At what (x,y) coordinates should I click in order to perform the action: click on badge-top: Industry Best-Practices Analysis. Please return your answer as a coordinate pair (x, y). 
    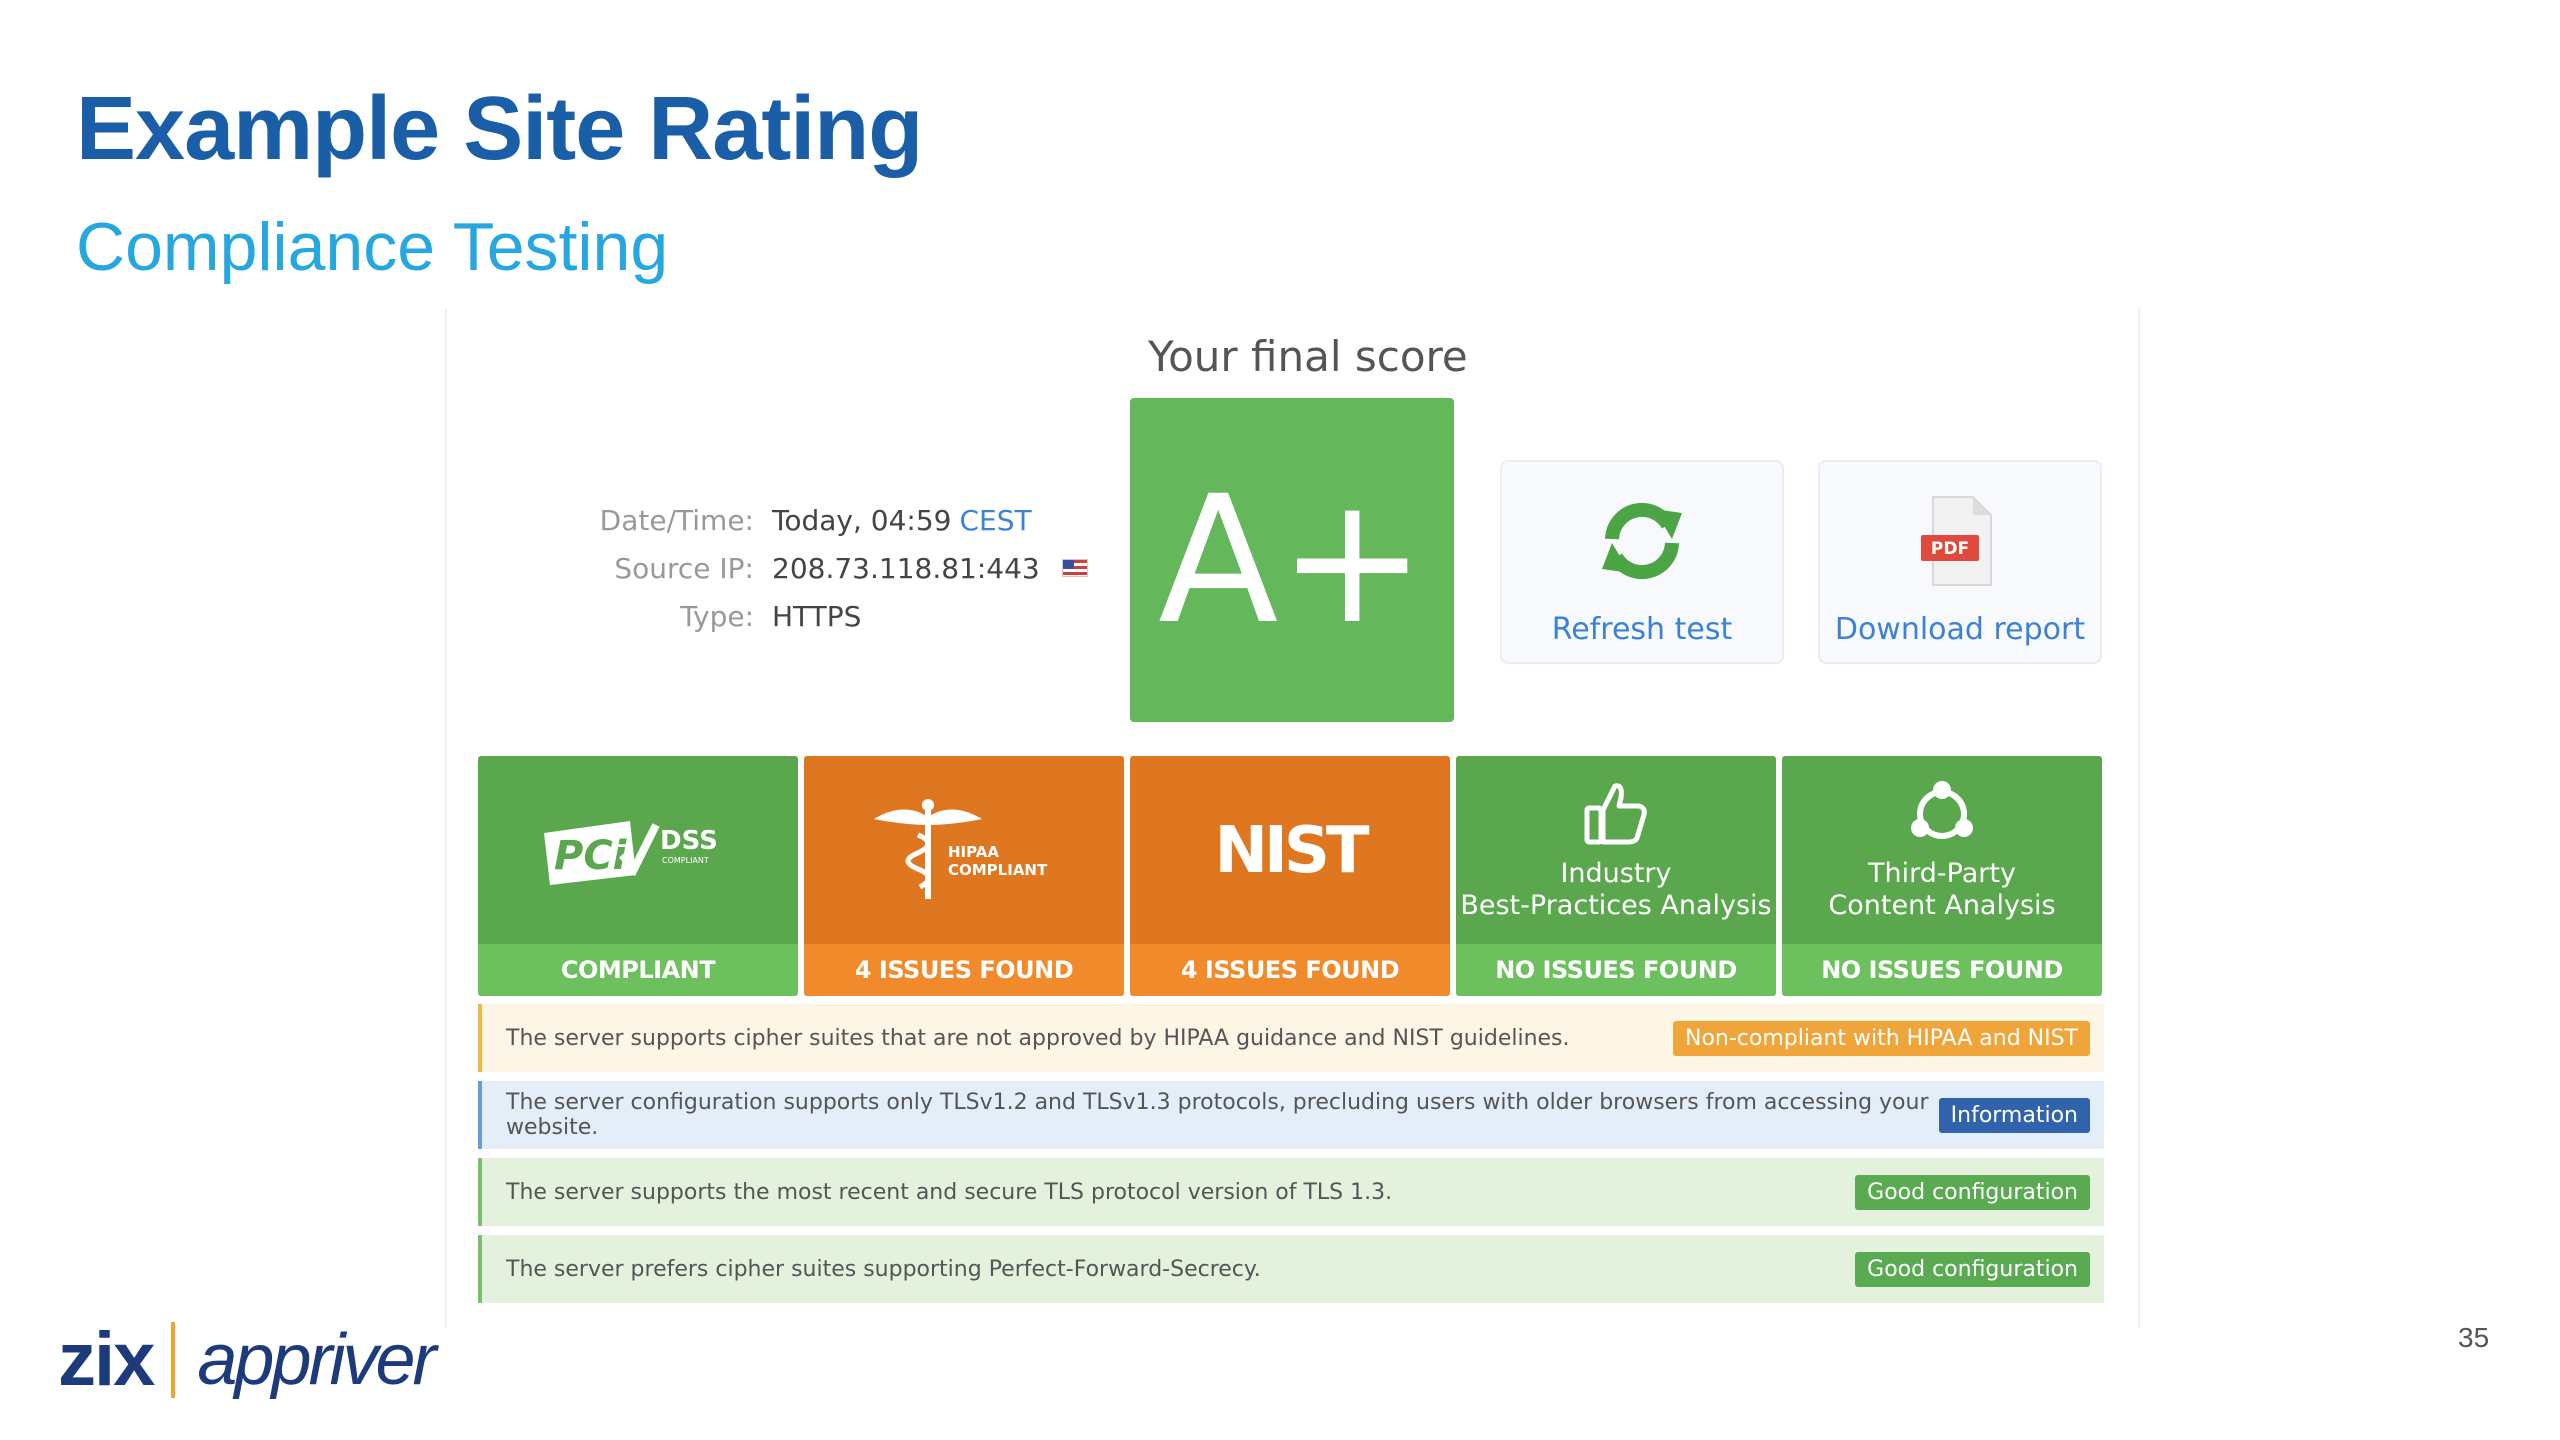
    Looking at the image, I should click on (1616, 850).